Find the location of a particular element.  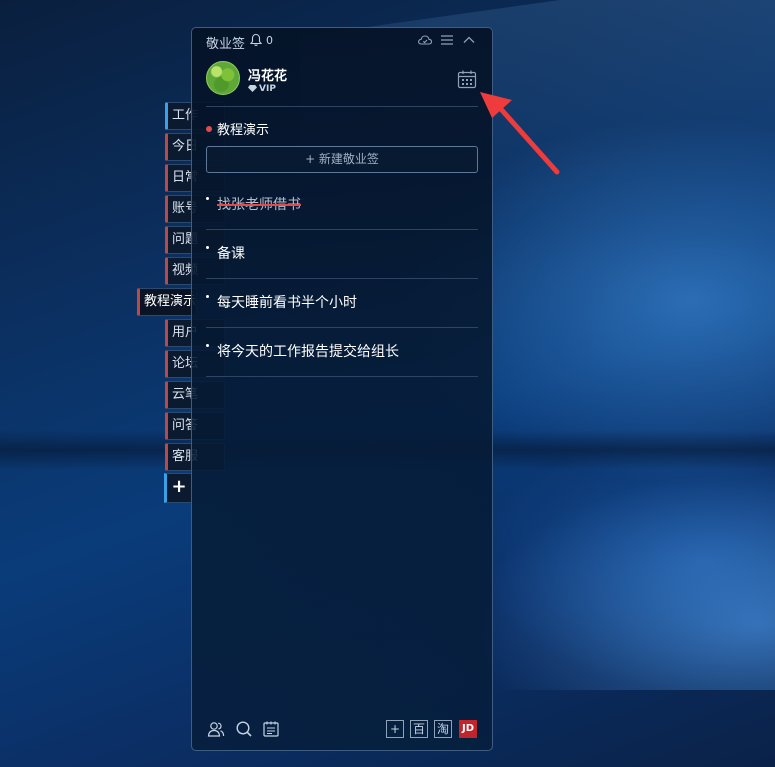

vip-label: VIP is located at coordinates (267, 89).